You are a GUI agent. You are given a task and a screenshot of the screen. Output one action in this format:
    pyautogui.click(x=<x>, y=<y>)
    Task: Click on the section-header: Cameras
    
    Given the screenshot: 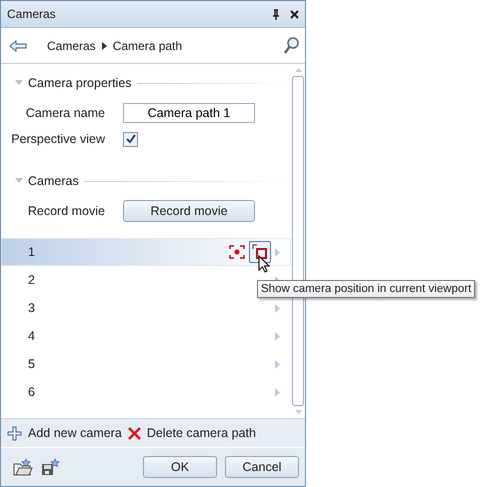 What is the action you would take?
    pyautogui.click(x=53, y=181)
    